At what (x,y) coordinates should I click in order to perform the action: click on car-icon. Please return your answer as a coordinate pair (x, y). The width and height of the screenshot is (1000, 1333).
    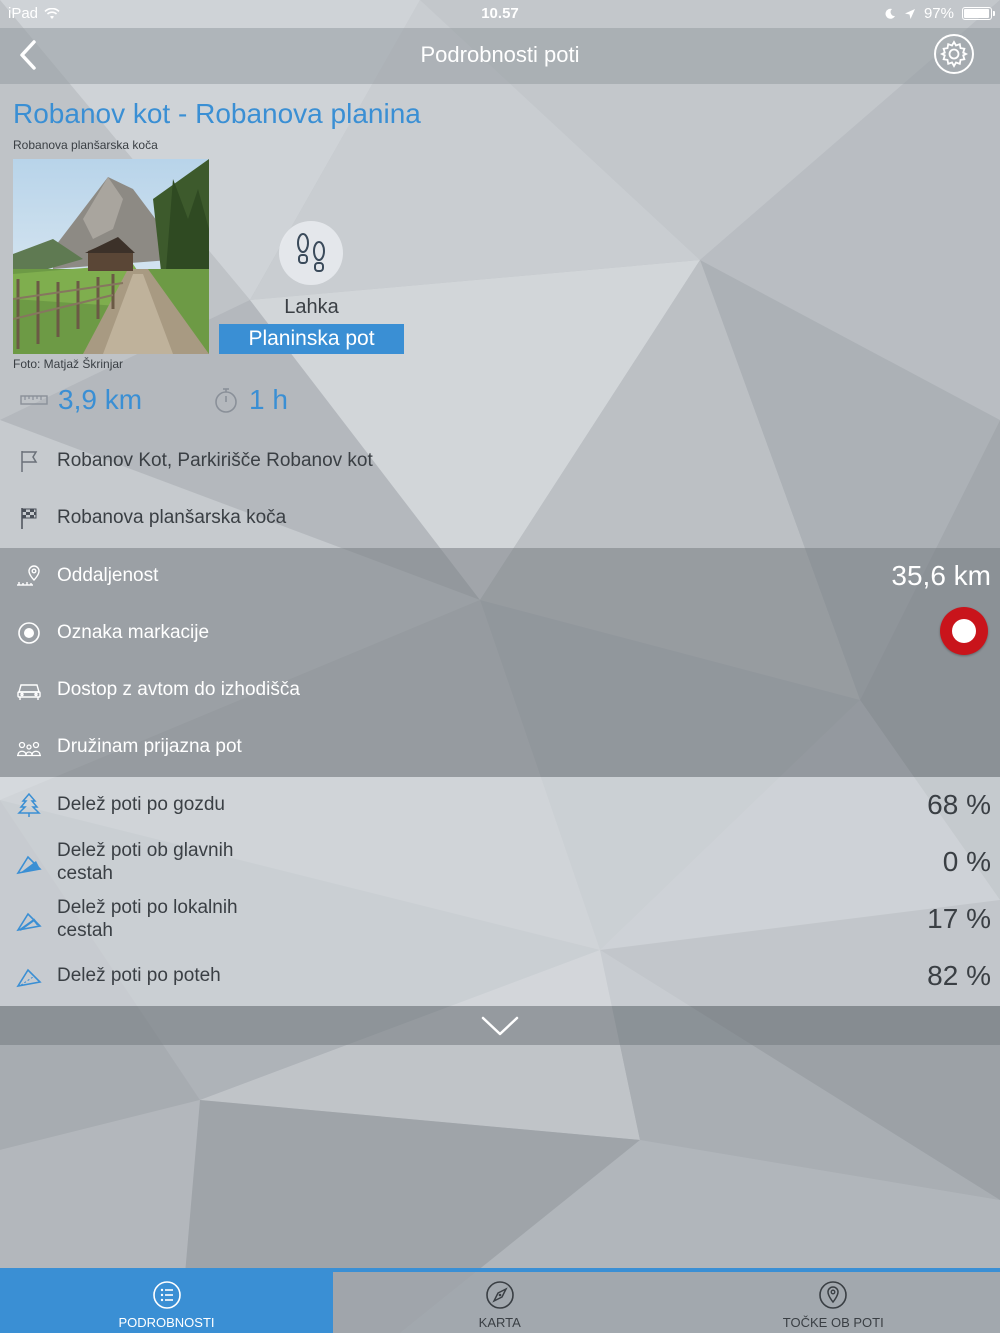
    Looking at the image, I should click on (29, 692).